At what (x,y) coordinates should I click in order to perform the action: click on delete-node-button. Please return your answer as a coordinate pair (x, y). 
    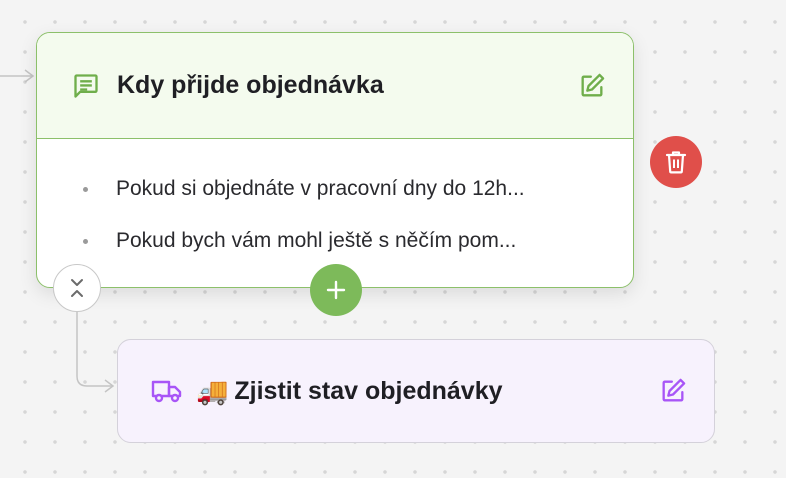
    Looking at the image, I should click on (676, 162).